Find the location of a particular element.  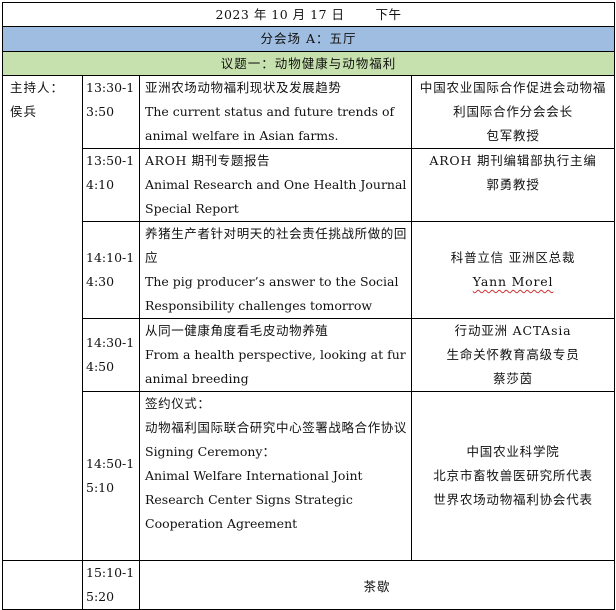

talk-speaker: AROH 期刊编辑部执行主编 郭勇教授 is located at coordinates (513, 185).